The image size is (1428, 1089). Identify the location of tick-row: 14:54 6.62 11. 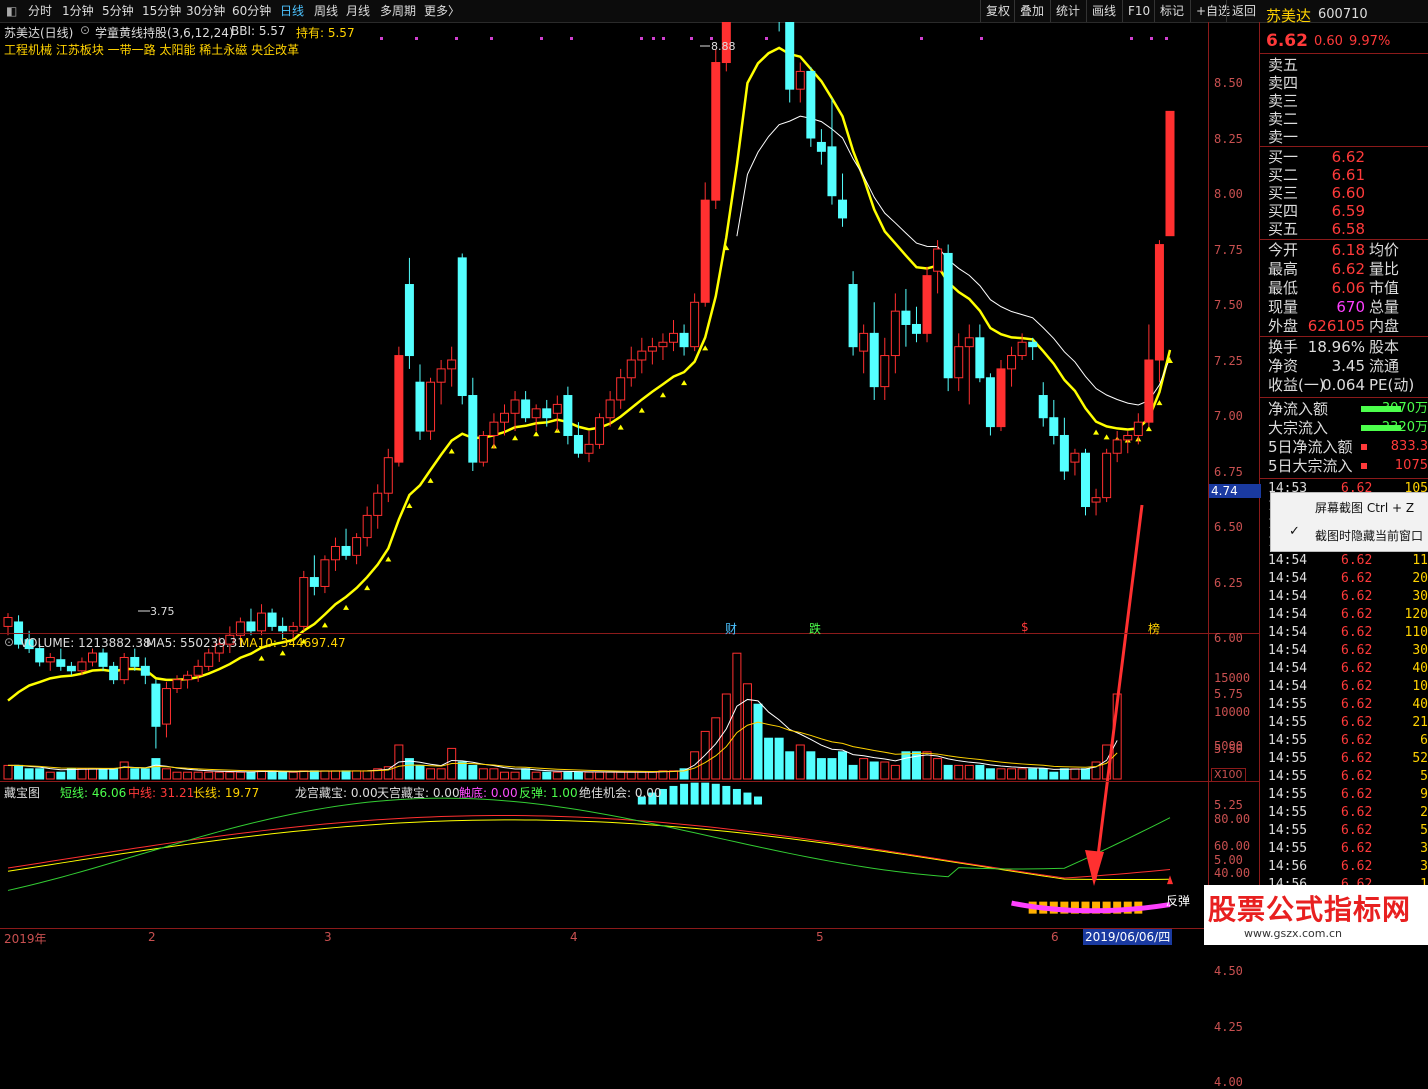
(1348, 561).